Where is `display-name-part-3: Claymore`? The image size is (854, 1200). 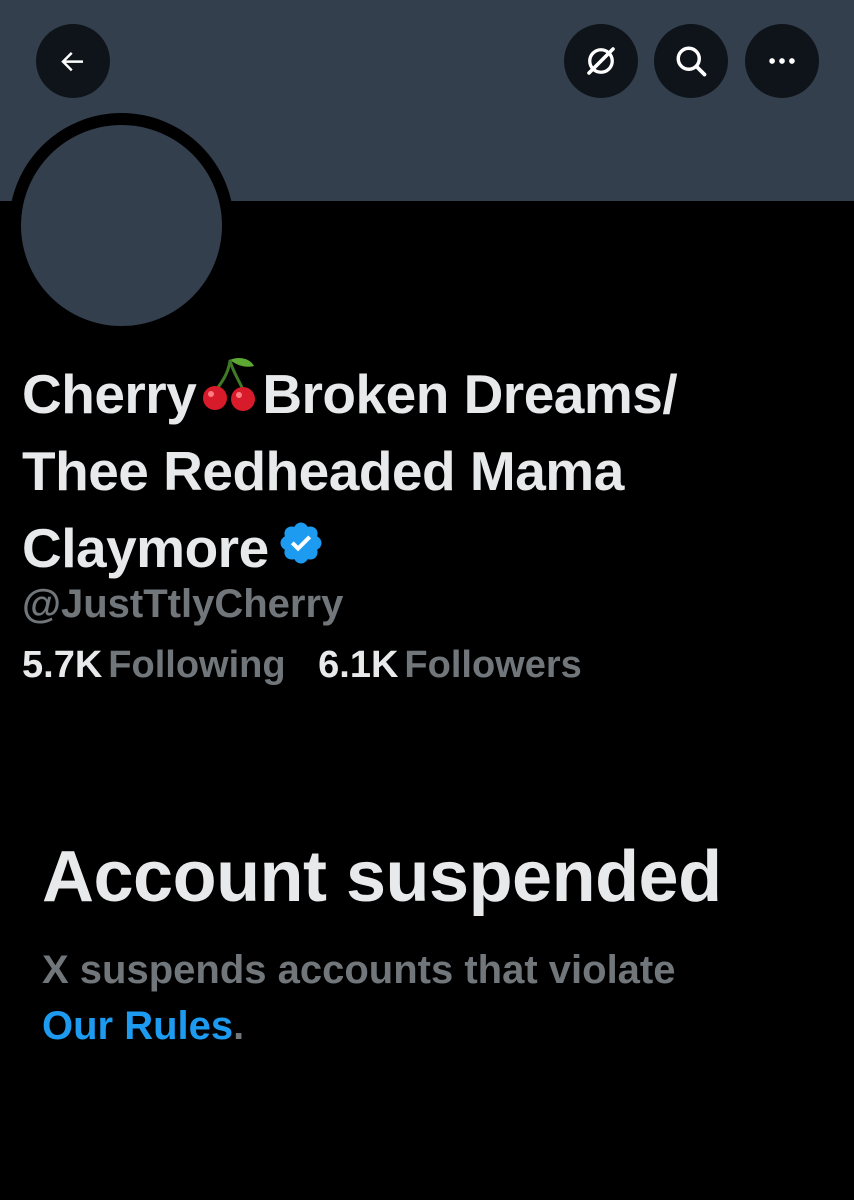
display-name-part-3: Claymore is located at coordinates (145, 548).